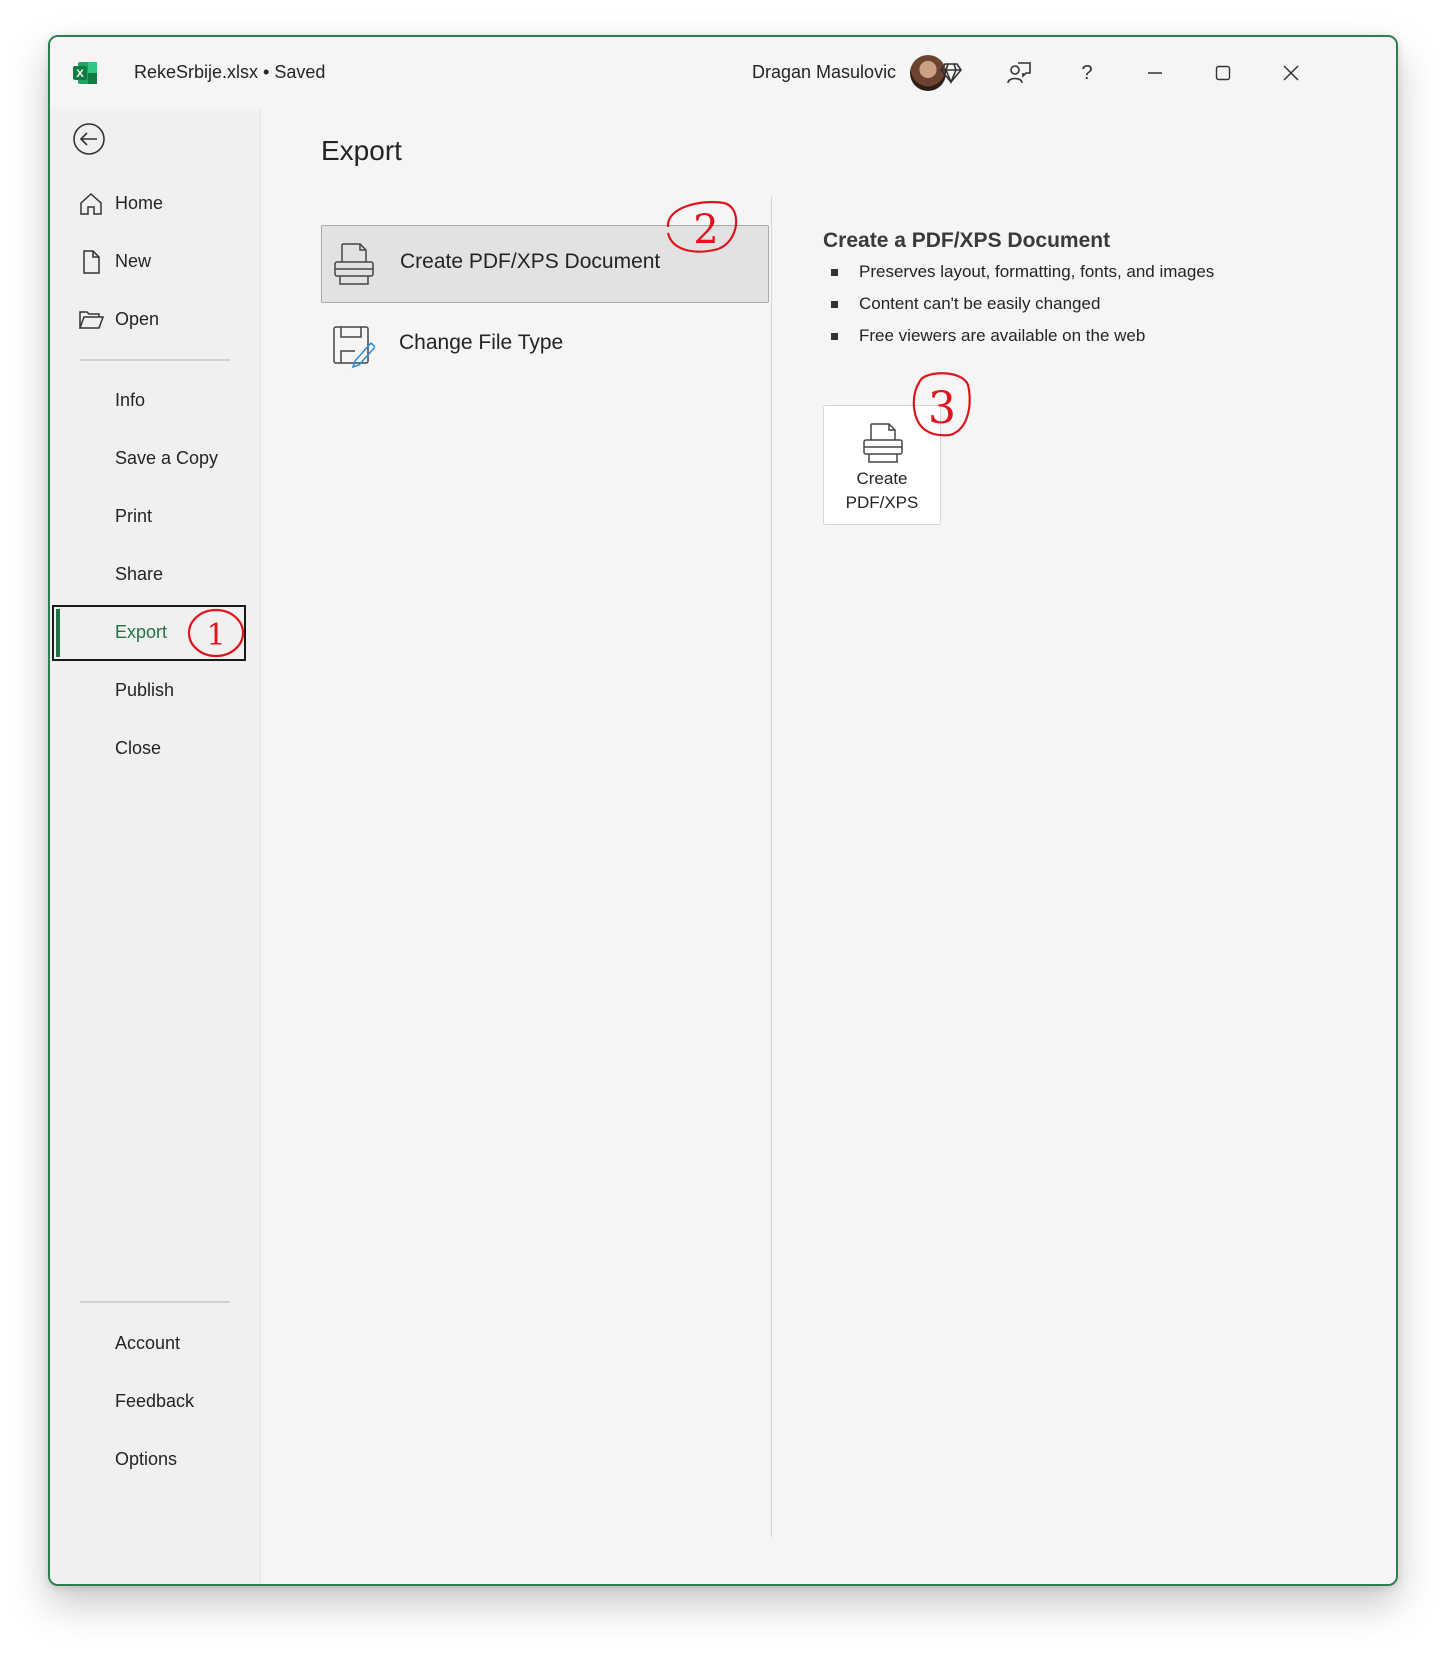 The image size is (1444, 1653). What do you see at coordinates (951, 73) in the screenshot?
I see `diamond-icon` at bounding box center [951, 73].